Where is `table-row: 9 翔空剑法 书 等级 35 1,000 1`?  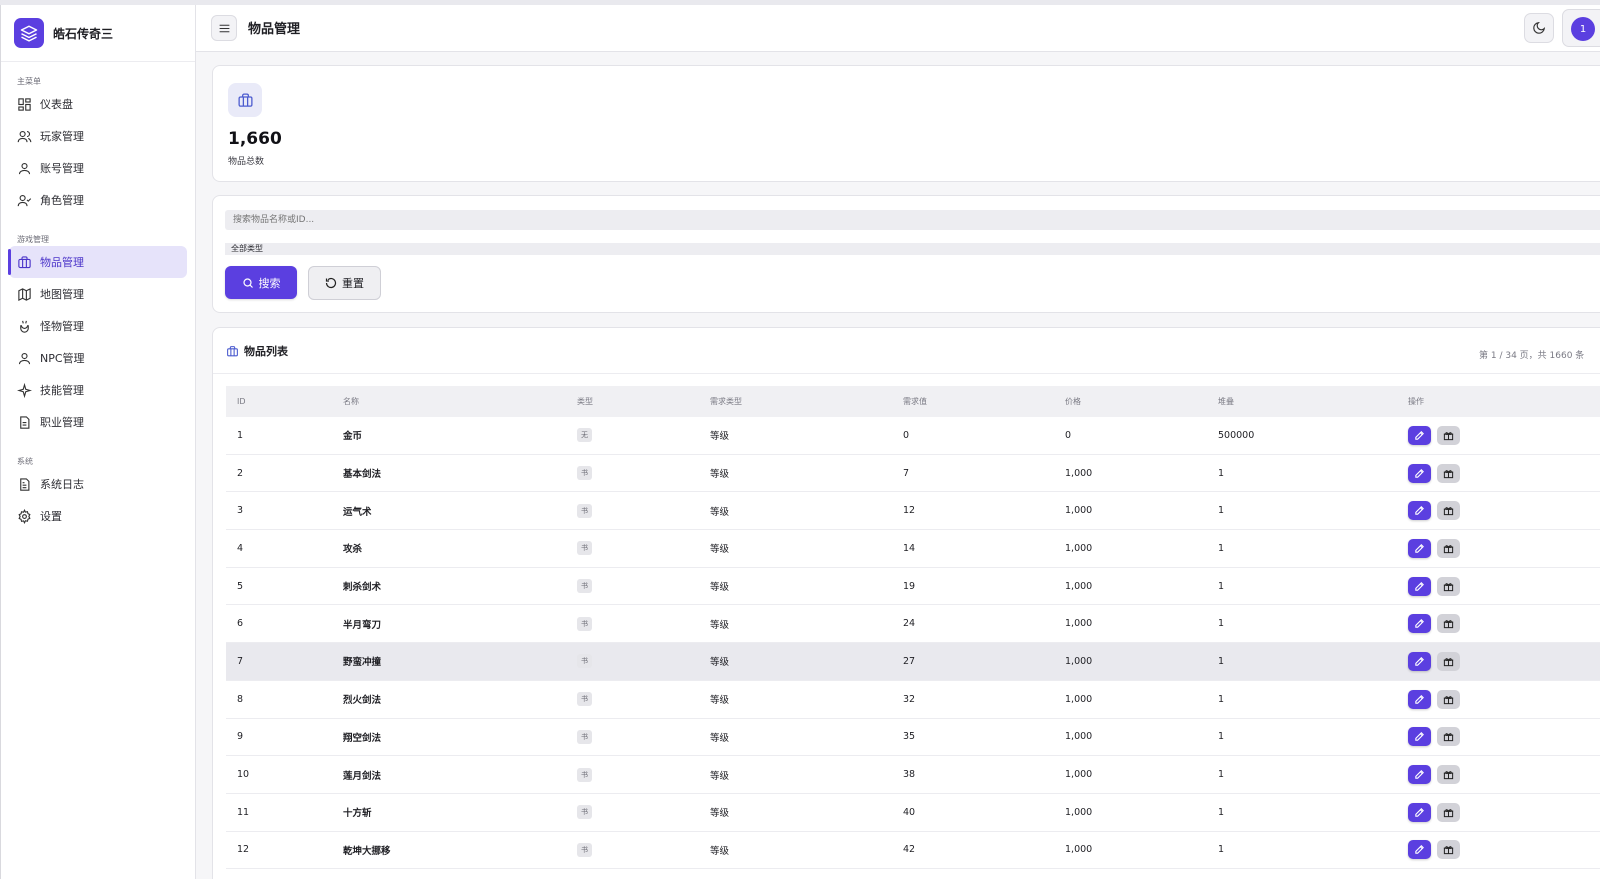
table-row: 9 翔空剑法 书 等级 35 1,000 1 is located at coordinates (913, 738).